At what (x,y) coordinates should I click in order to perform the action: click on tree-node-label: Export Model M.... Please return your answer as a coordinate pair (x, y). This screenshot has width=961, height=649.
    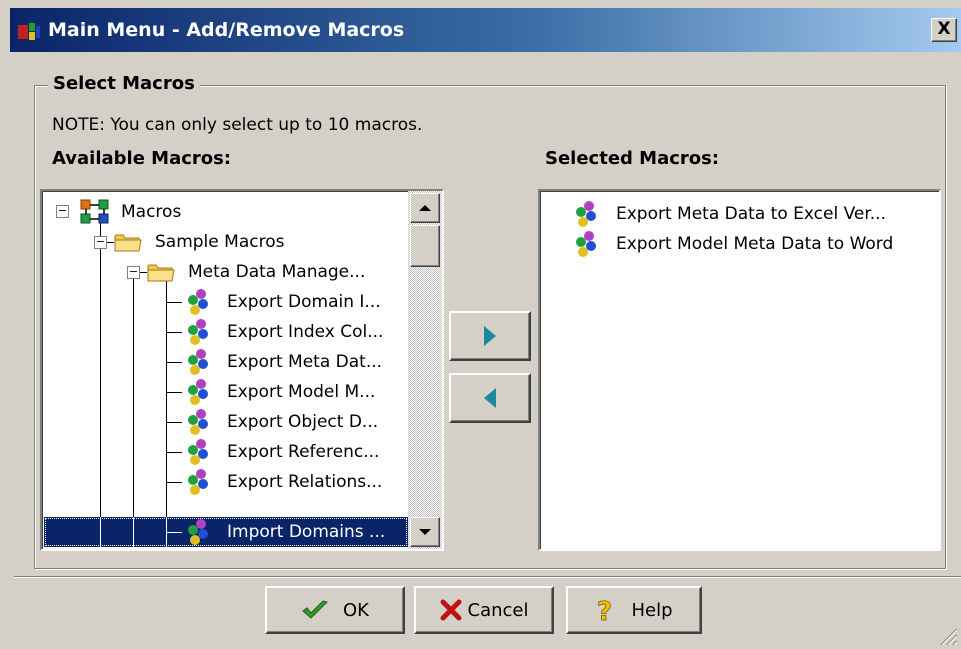
    Looking at the image, I should click on (301, 392).